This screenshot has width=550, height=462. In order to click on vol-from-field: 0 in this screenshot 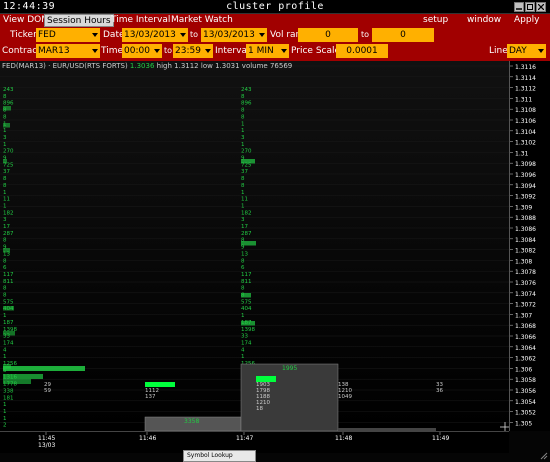, I will do `click(328, 35)`.